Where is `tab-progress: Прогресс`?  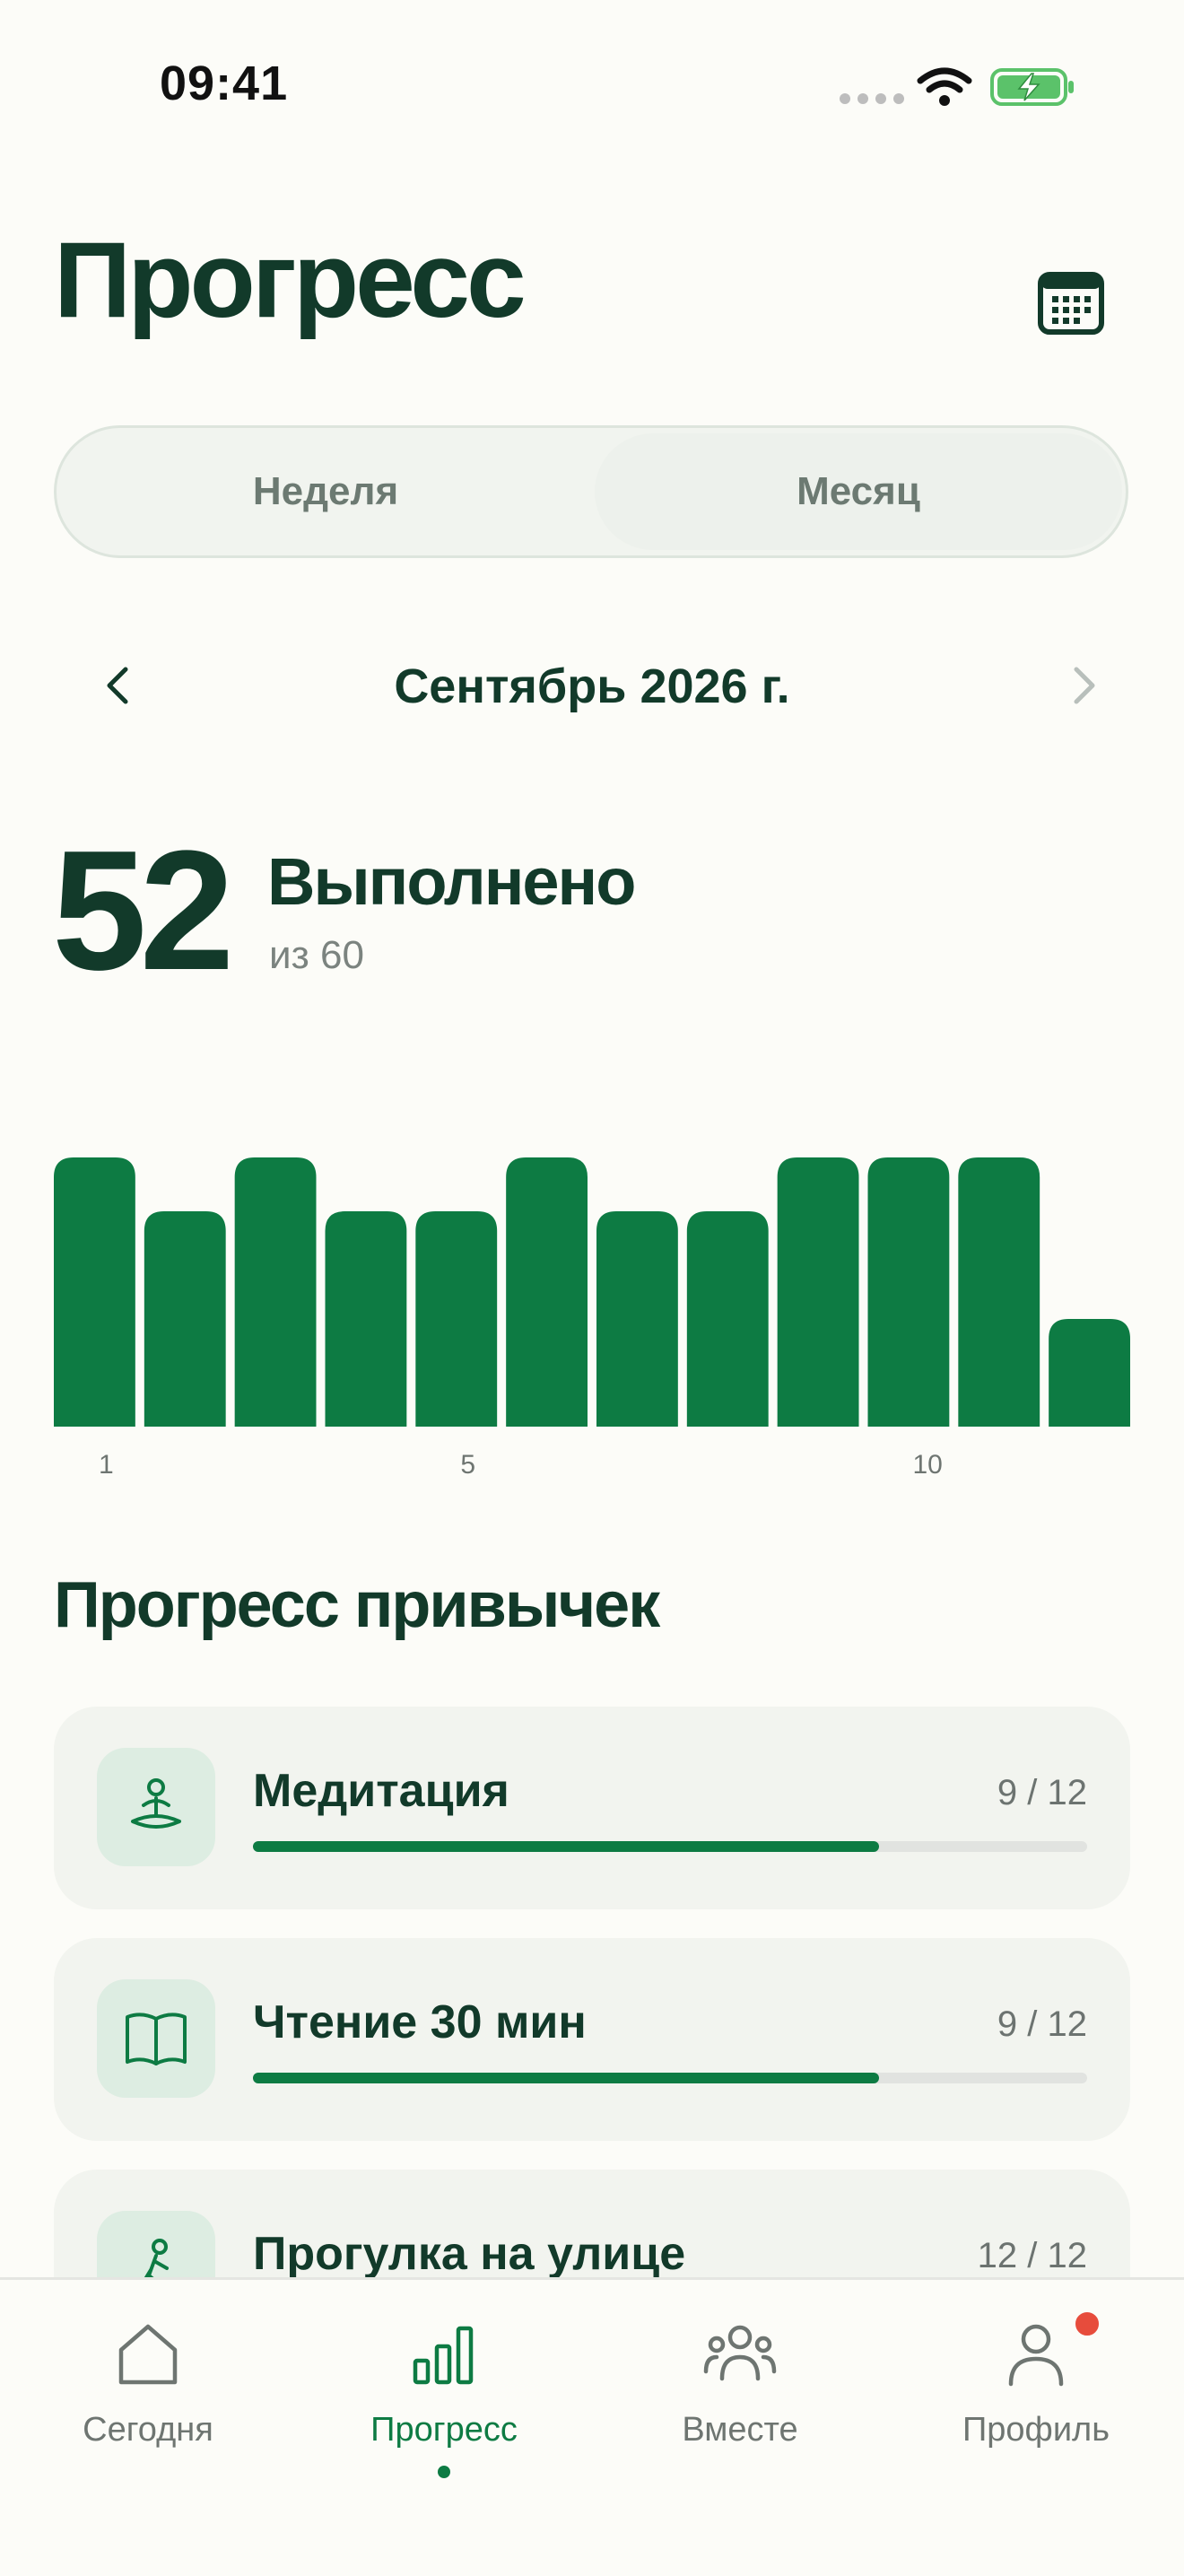
tab-progress: Прогресс is located at coordinates (444, 2406).